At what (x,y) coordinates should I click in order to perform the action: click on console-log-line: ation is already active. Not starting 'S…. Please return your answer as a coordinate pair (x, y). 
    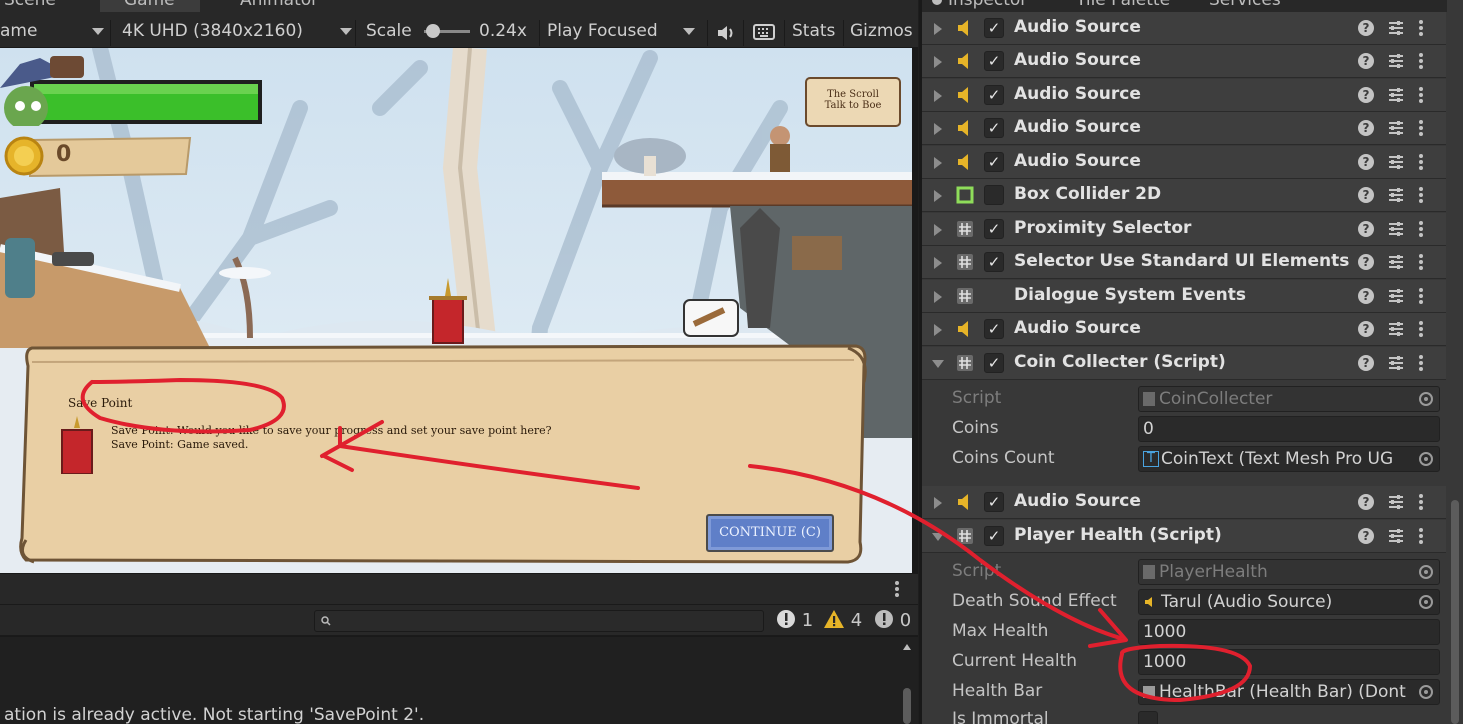
    Looking at the image, I should click on (214, 714).